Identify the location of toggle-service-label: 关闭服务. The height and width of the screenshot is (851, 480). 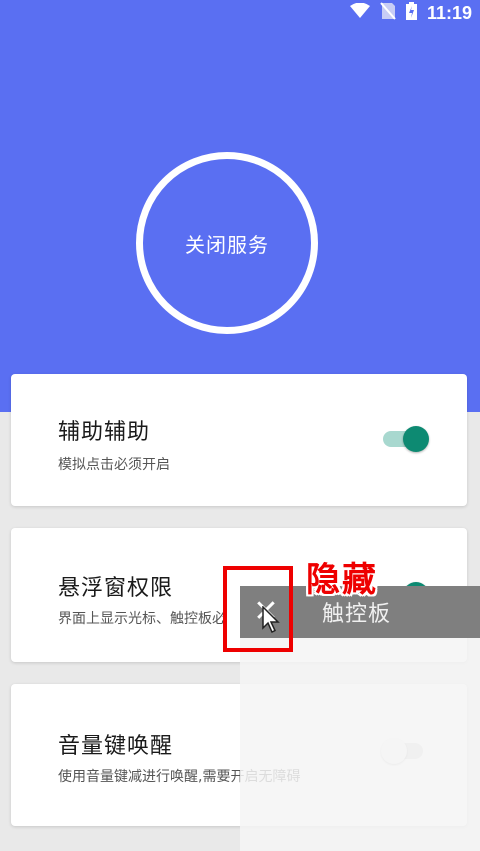
(227, 244).